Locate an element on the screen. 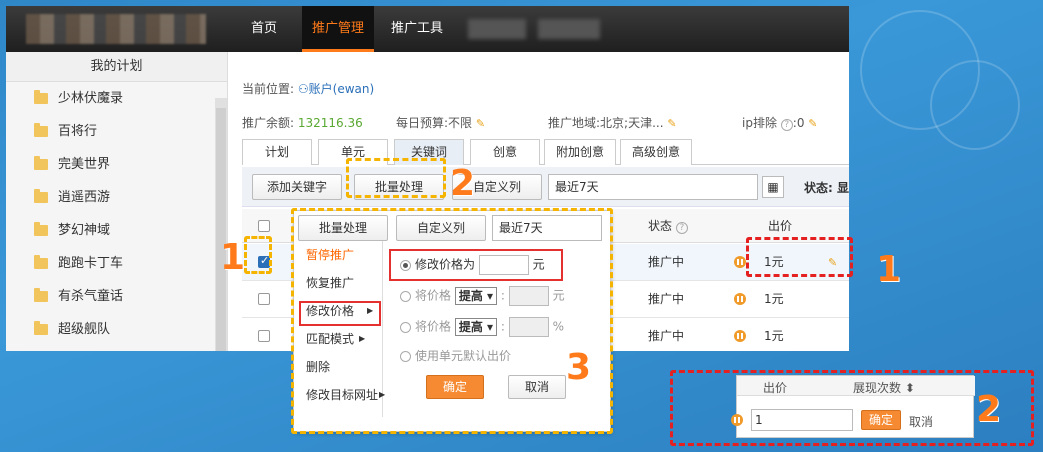  annotation-modify-price-highlight is located at coordinates (340, 313).